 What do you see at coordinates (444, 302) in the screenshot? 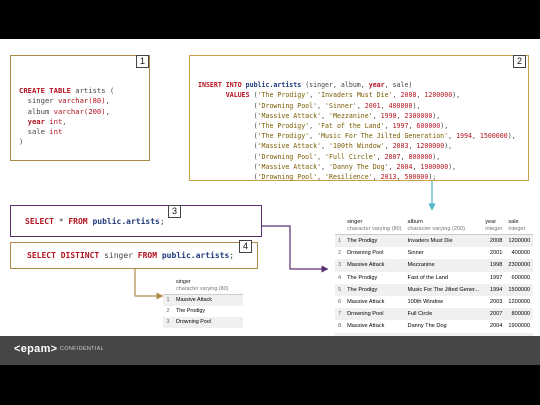
I see `cell-album: 100th Window` at bounding box center [444, 302].